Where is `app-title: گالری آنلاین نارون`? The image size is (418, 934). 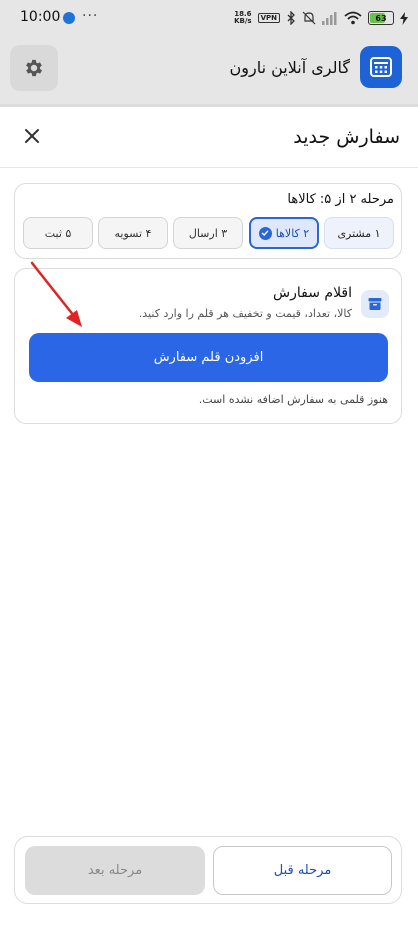 app-title: گالری آنلاین نارون is located at coordinates (290, 67).